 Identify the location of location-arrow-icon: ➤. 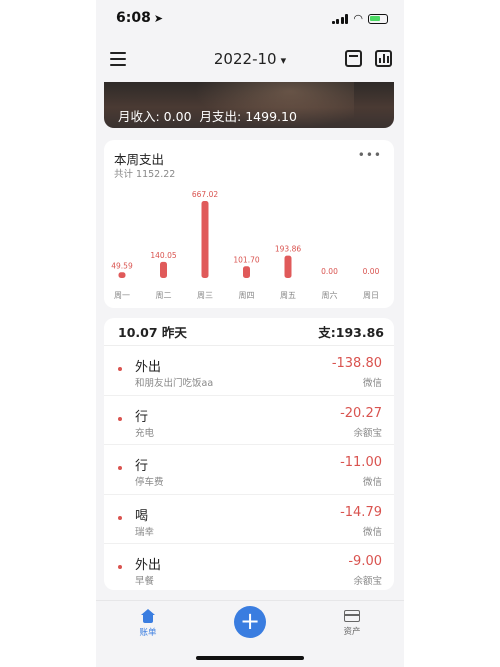
(158, 18).